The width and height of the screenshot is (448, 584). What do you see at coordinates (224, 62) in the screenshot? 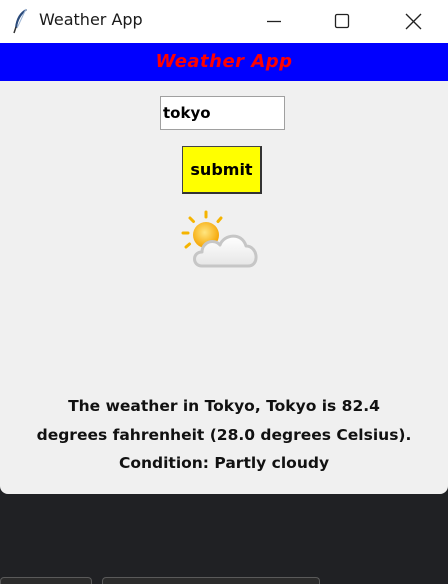
I see `app-banner: Weather App` at bounding box center [224, 62].